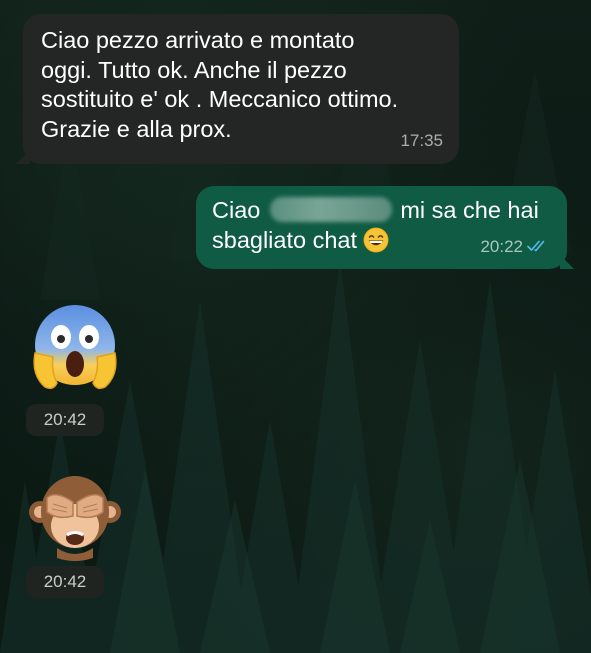 This screenshot has width=591, height=653. Describe the element at coordinates (501, 246) in the screenshot. I see `message-timestamp: 20:22` at that location.